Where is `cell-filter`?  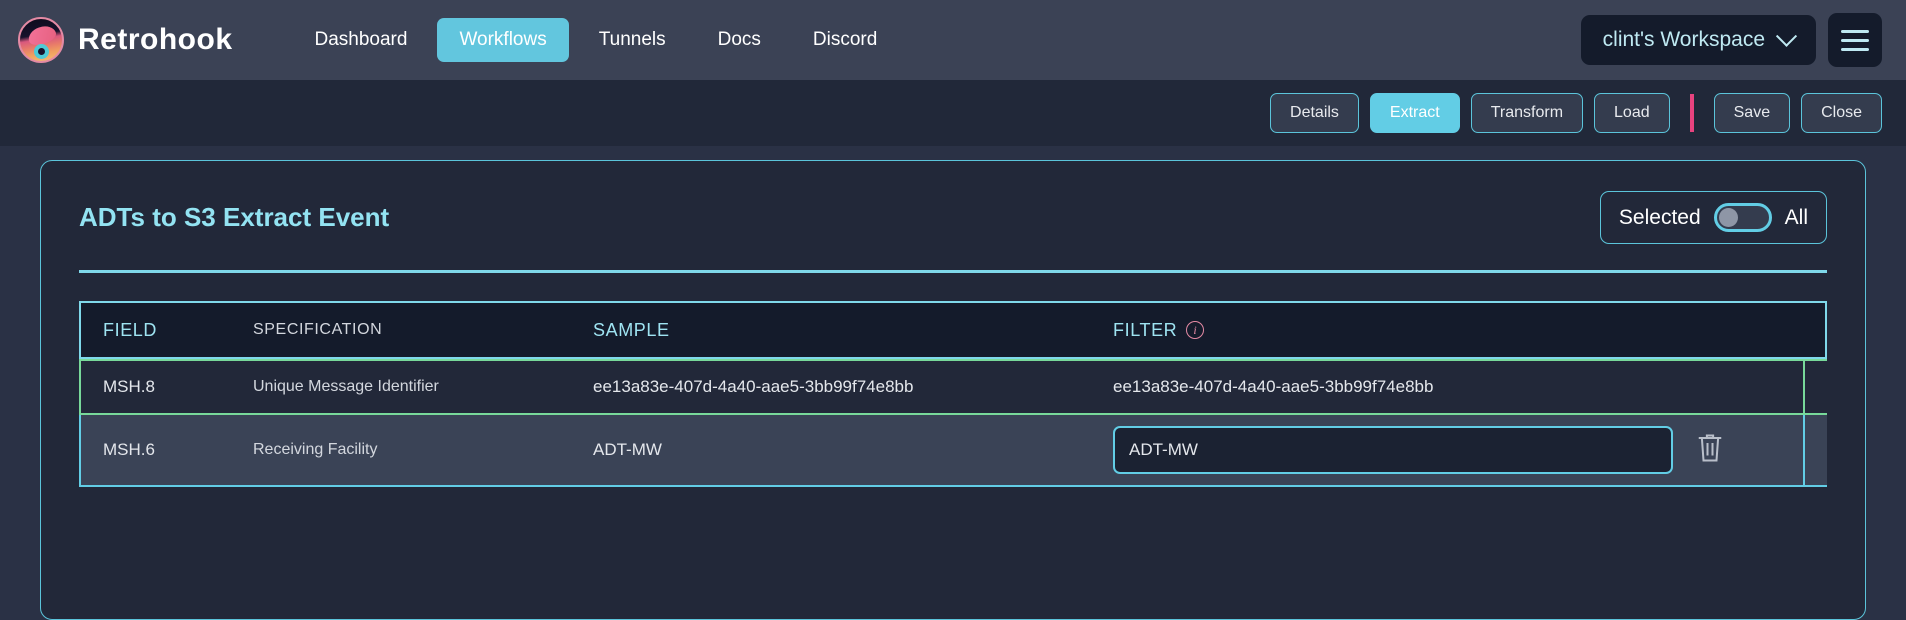 cell-filter is located at coordinates (1421, 450).